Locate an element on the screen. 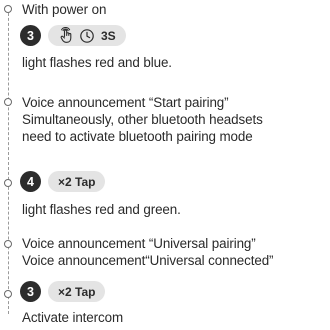 This screenshot has width=330, height=330. action-pill: 3S is located at coordinates (87, 35).